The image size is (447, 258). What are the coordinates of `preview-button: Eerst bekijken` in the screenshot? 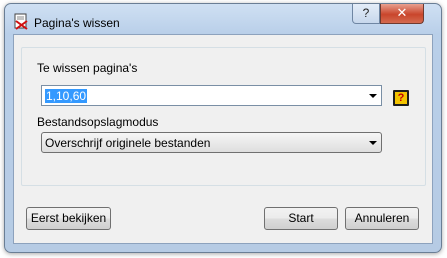 It's located at (68, 218).